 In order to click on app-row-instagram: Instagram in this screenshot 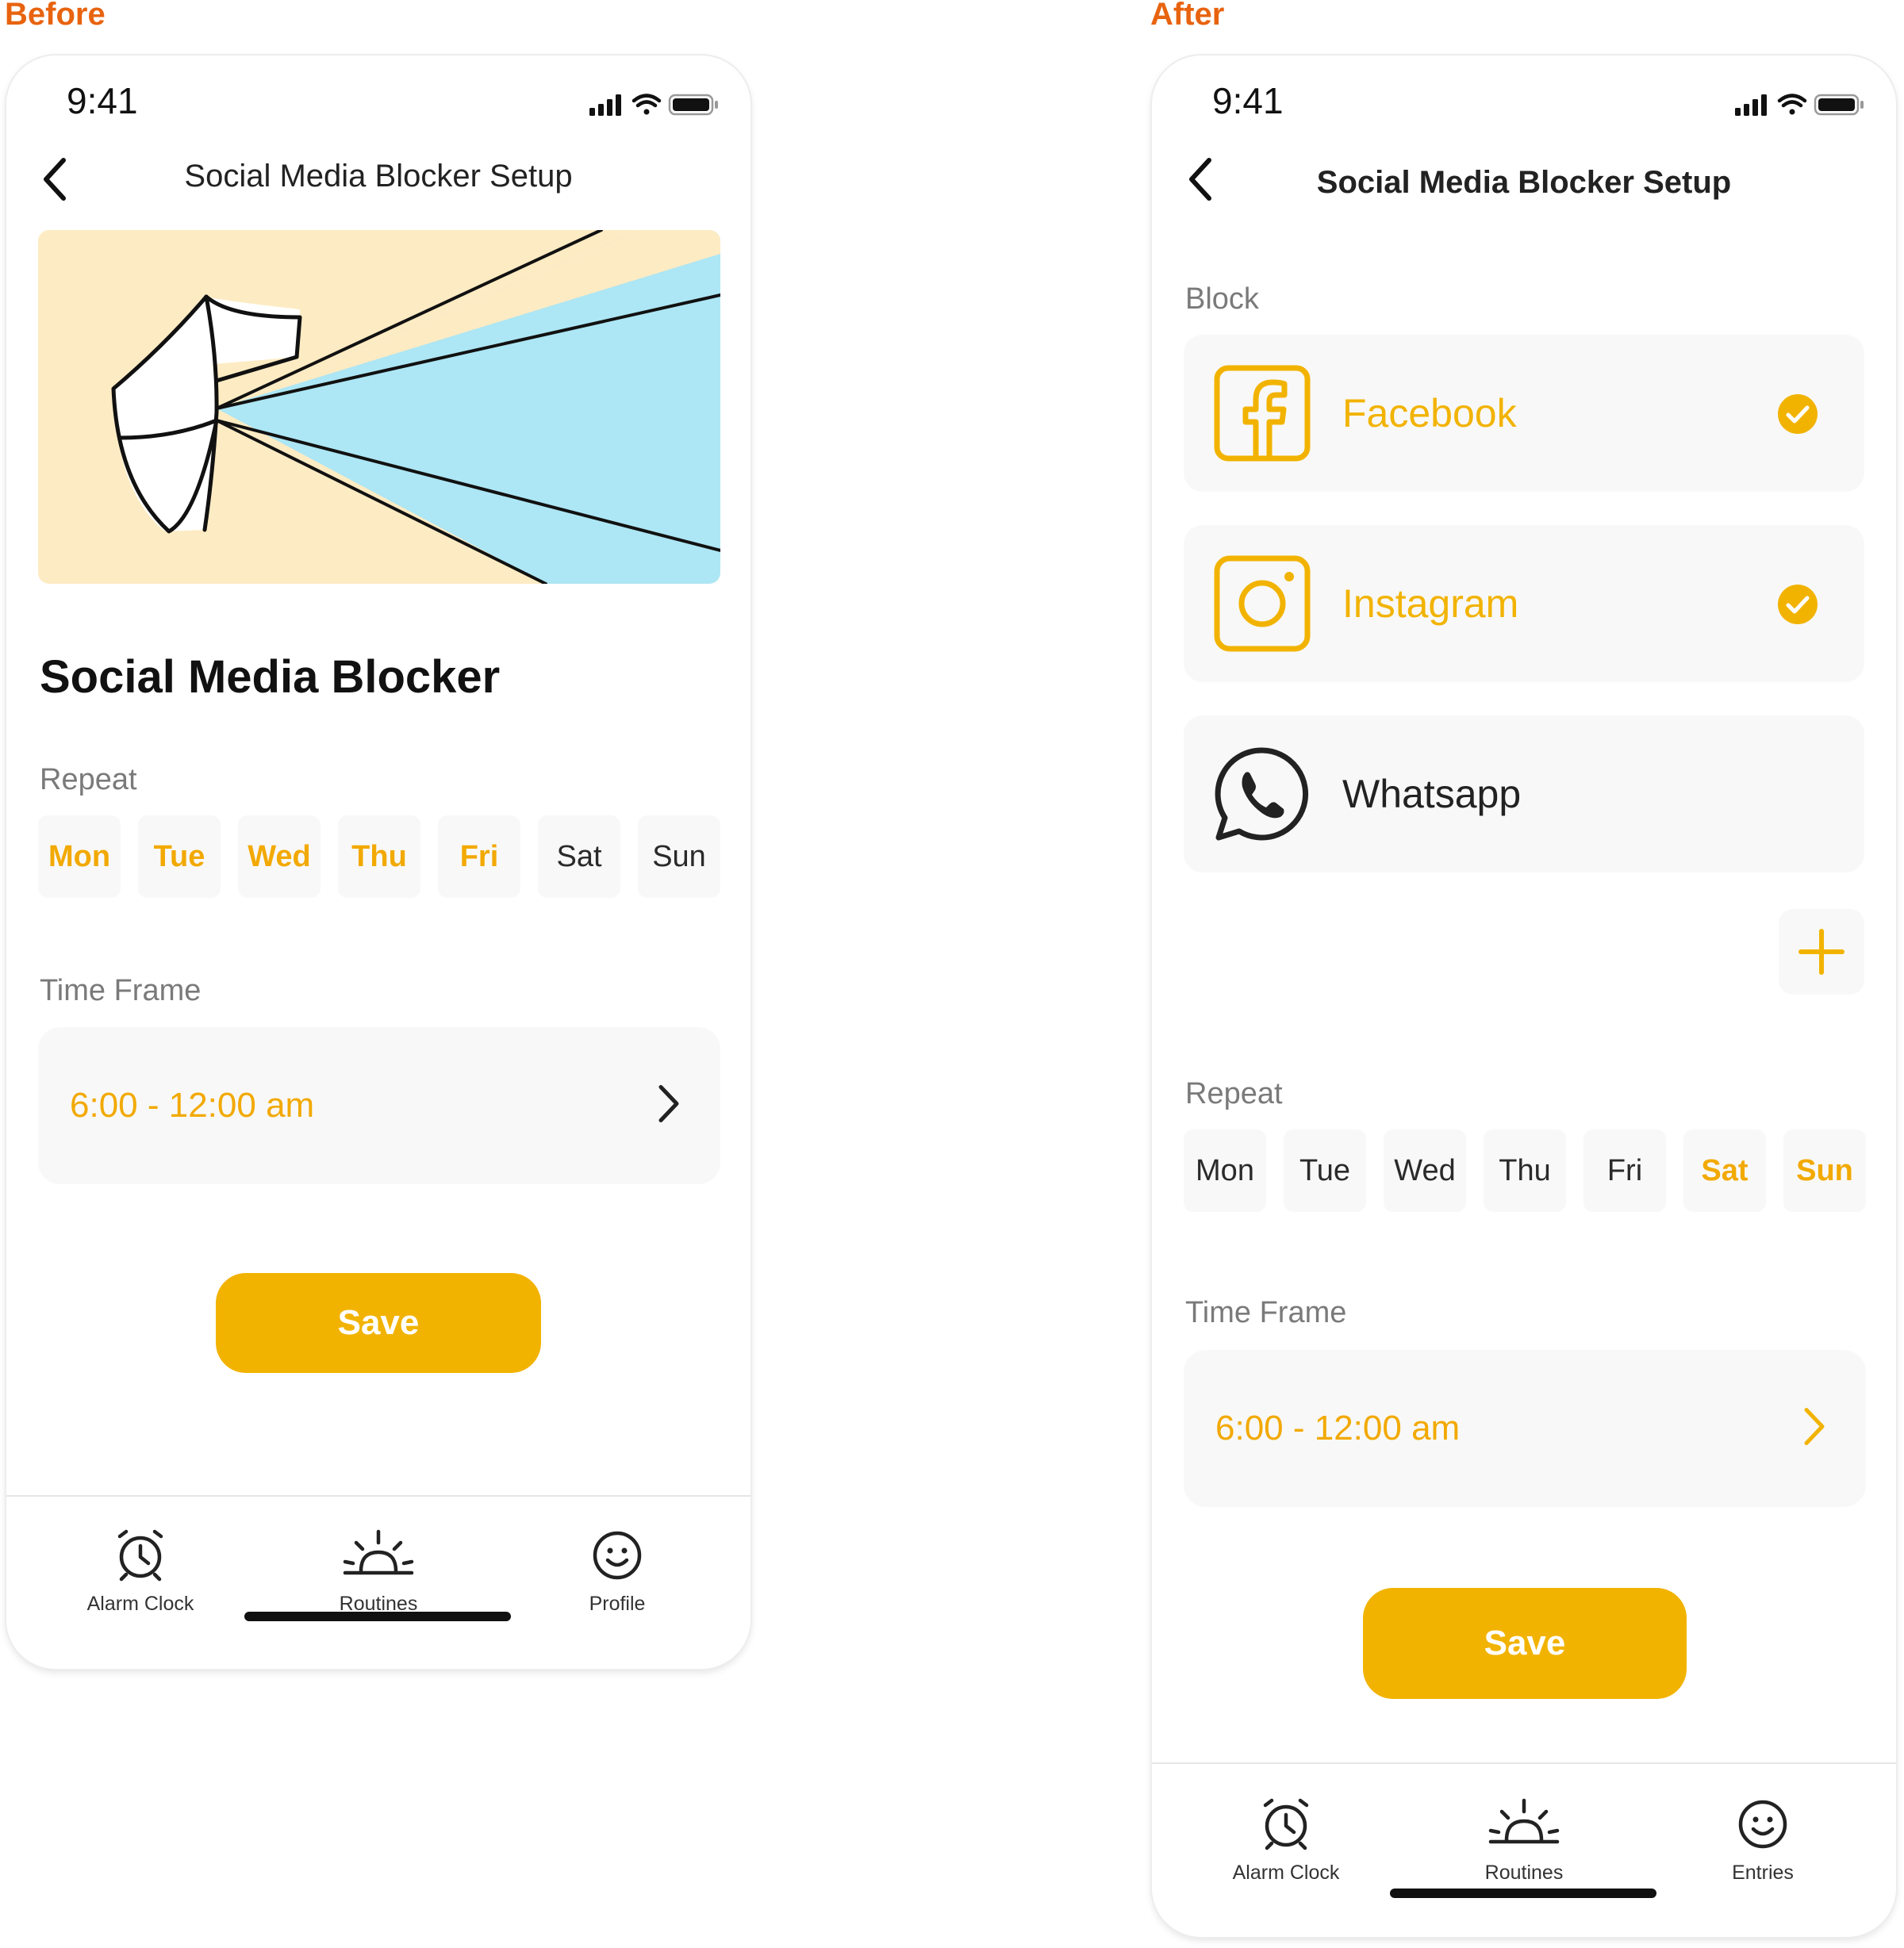, I will do `click(1524, 603)`.